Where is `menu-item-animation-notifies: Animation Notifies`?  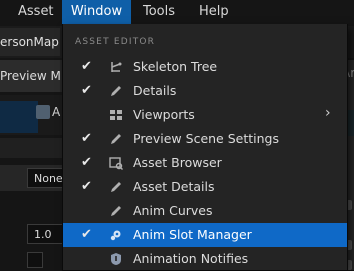 menu-item-animation-notifies: Animation Notifies is located at coordinates (205, 259).